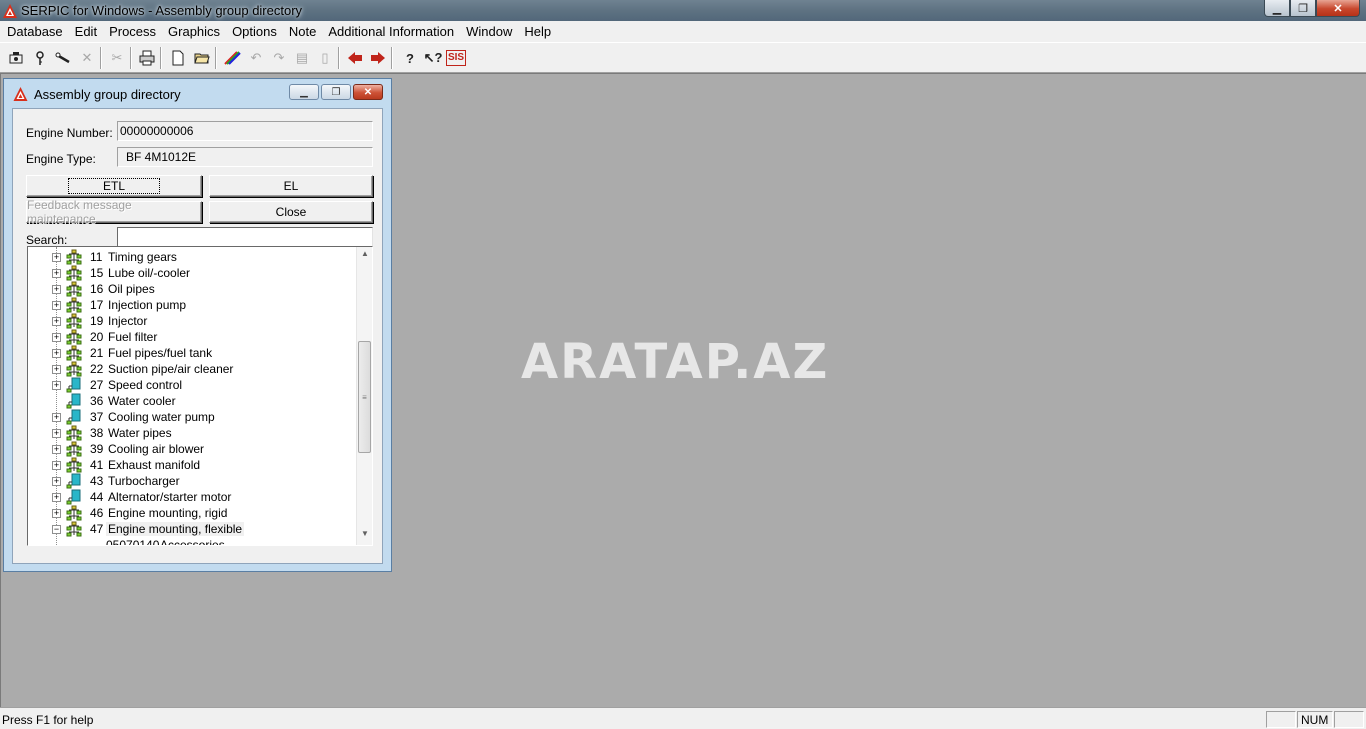  What do you see at coordinates (194, 31) in the screenshot?
I see `menu-graphics: Graphics` at bounding box center [194, 31].